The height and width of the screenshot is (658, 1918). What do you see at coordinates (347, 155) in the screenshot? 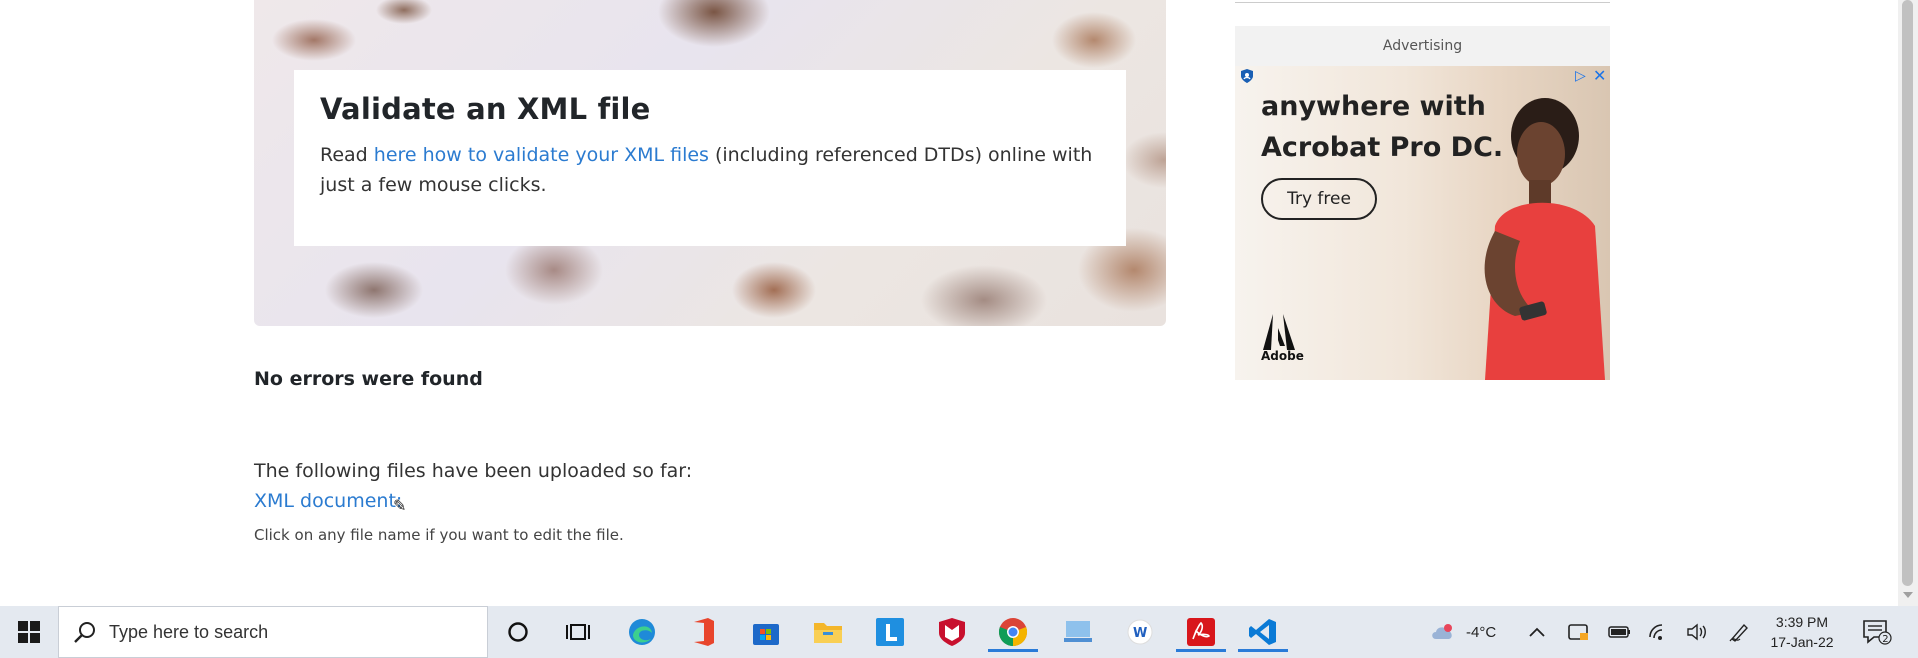
I see `hero-text-before: Read` at bounding box center [347, 155].